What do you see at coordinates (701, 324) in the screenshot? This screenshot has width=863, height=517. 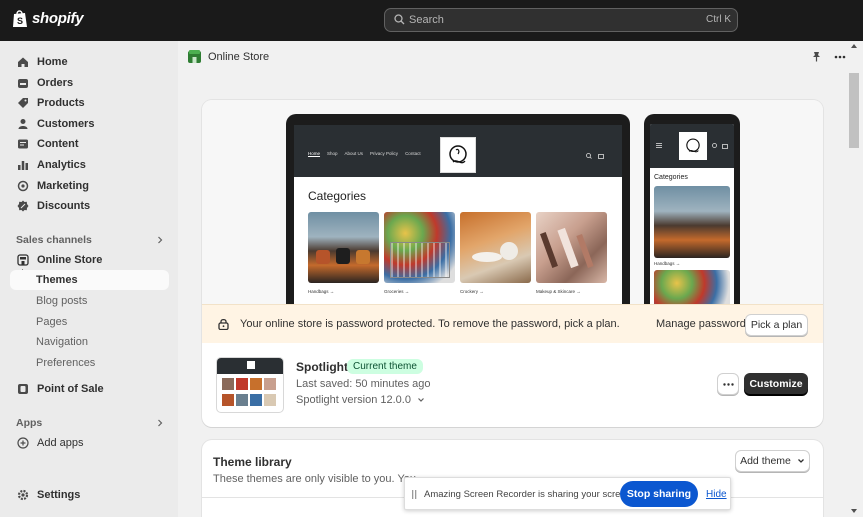 I see `manage-password-link: Manage password` at bounding box center [701, 324].